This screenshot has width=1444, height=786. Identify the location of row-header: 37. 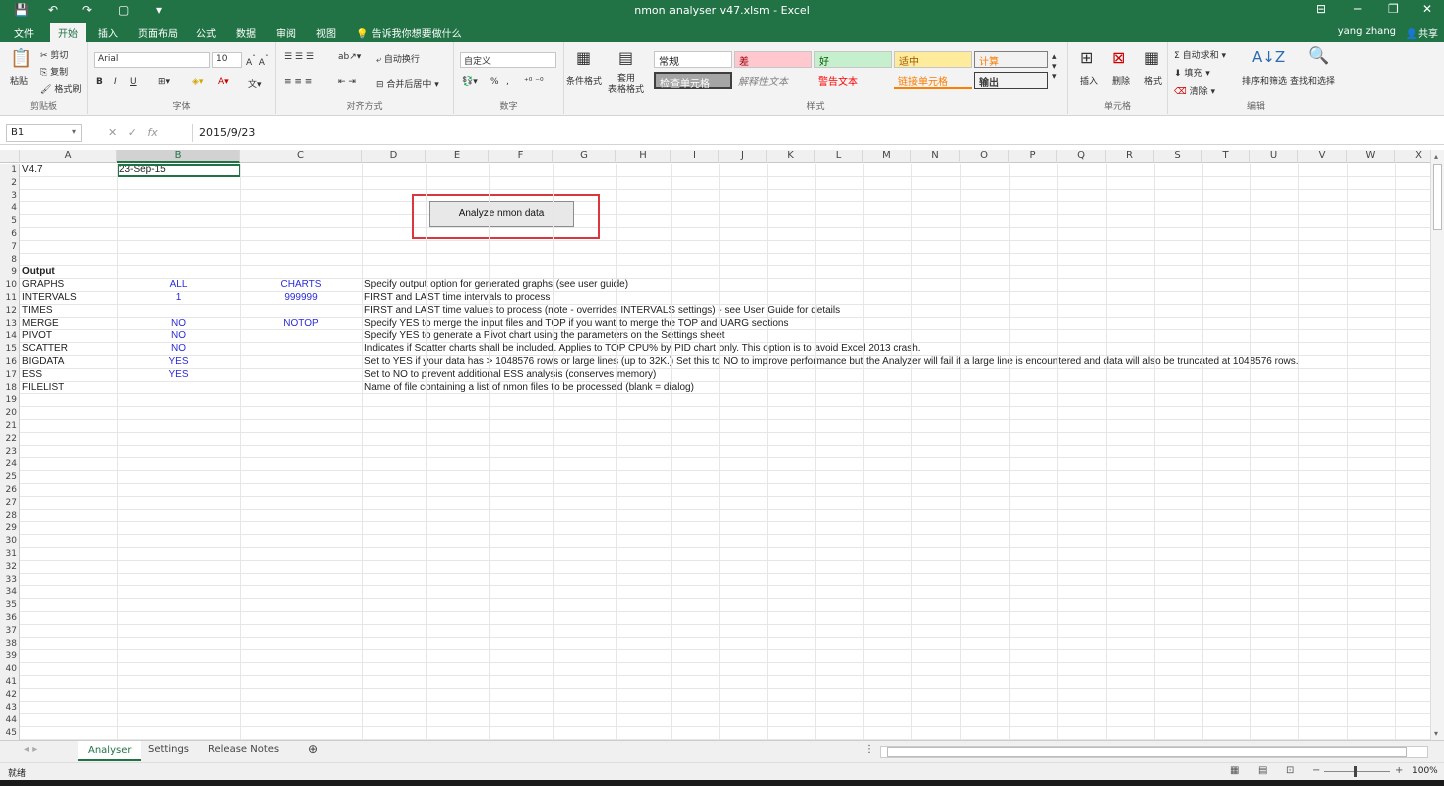
(10, 631).